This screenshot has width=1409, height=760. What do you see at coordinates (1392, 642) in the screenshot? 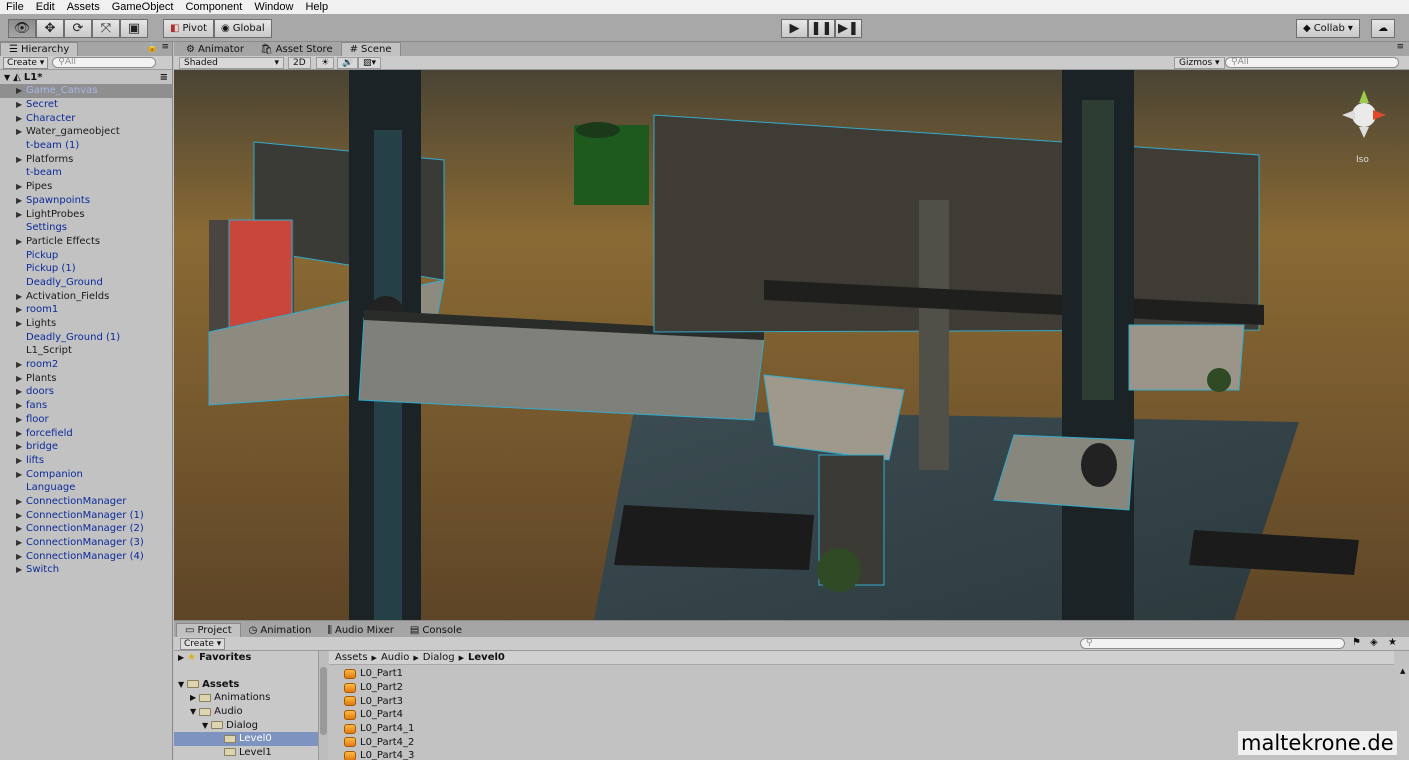
I see `star-icon: ★` at bounding box center [1392, 642].